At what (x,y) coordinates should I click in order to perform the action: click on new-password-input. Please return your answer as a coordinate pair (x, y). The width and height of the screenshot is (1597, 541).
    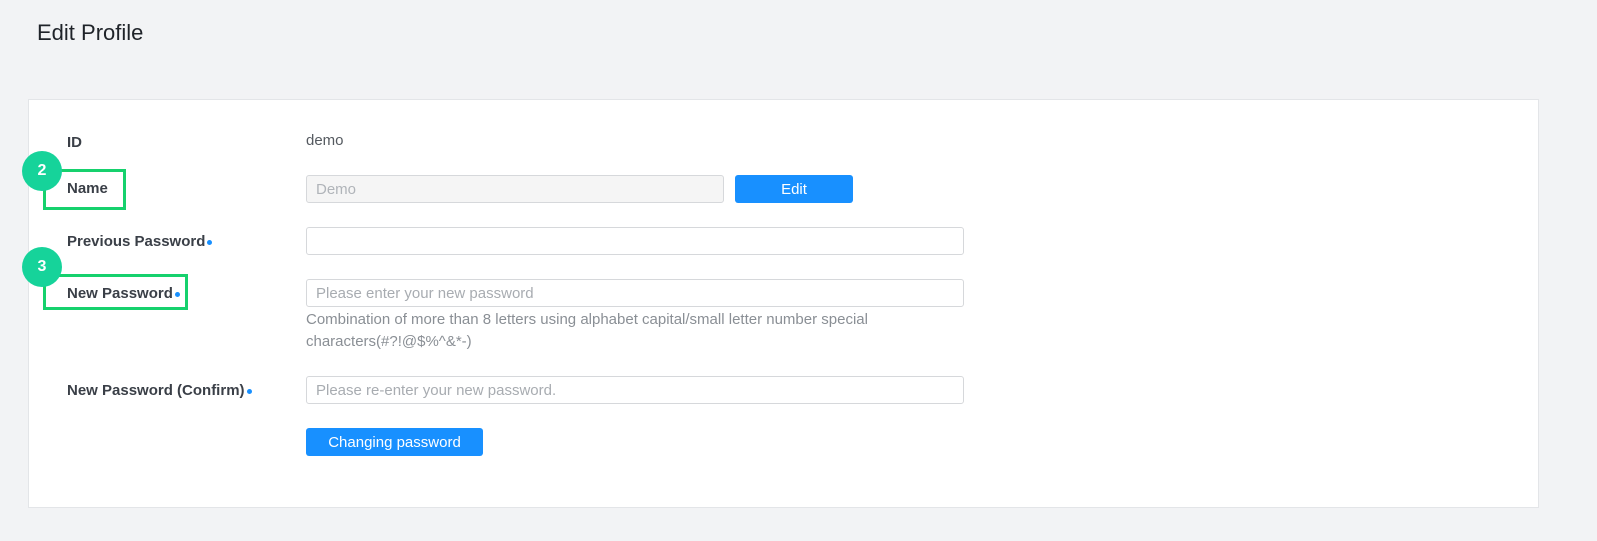
    Looking at the image, I should click on (635, 293).